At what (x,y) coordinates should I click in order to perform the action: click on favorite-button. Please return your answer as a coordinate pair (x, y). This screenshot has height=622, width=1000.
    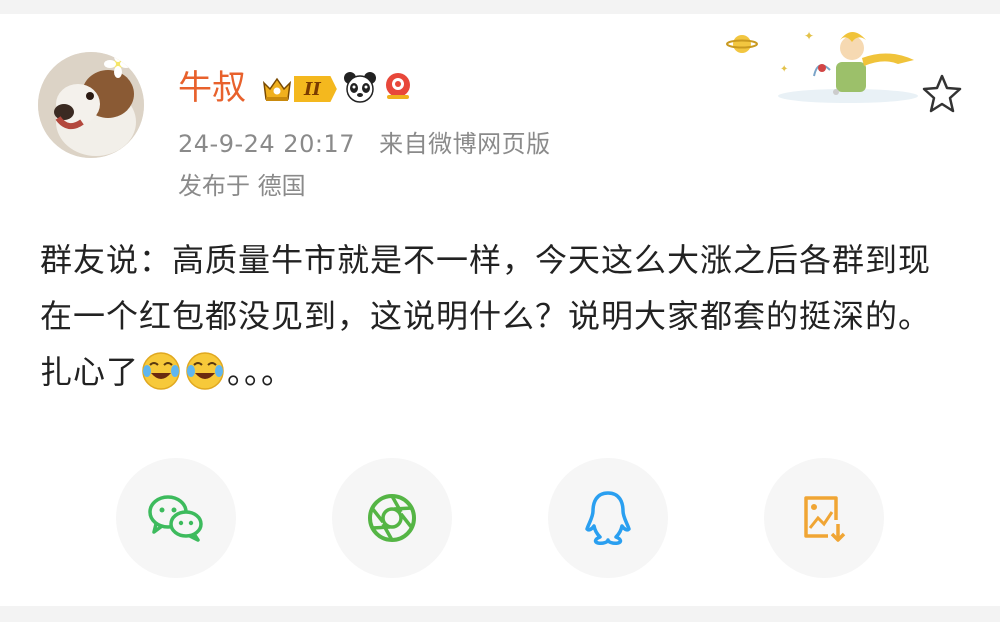
    Looking at the image, I should click on (942, 94).